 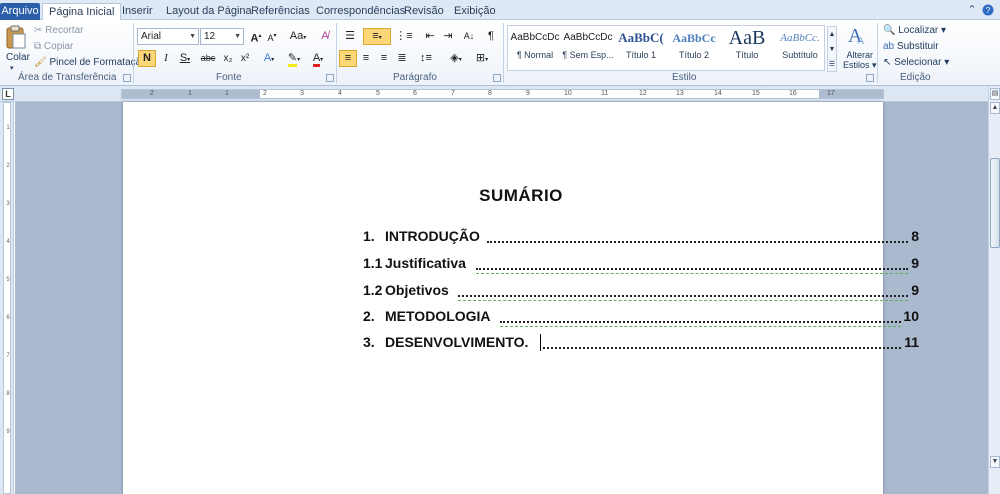 What do you see at coordinates (228, 58) in the screenshot?
I see `subscript-button: x₂` at bounding box center [228, 58].